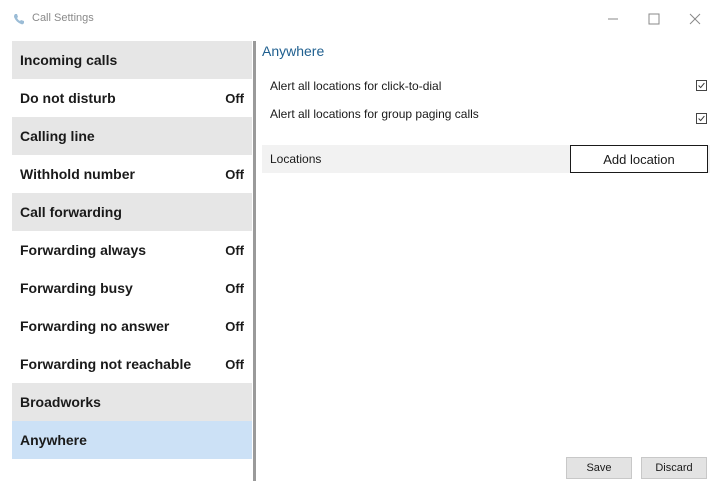 This screenshot has width=710, height=483. I want to click on close-icon, so click(695, 19).